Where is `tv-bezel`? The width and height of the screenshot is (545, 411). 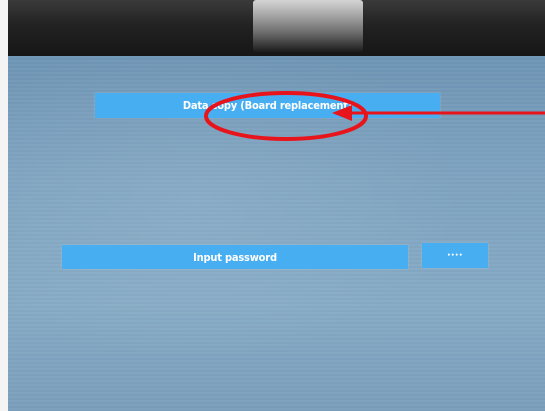
tv-bezel is located at coordinates (276, 28).